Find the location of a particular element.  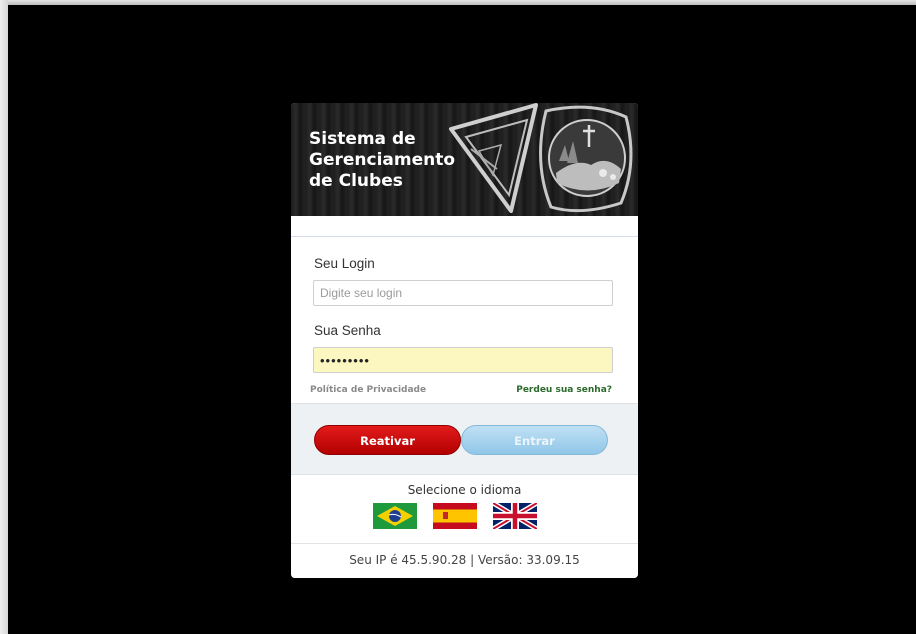

uk-flag-icon is located at coordinates (515, 516).